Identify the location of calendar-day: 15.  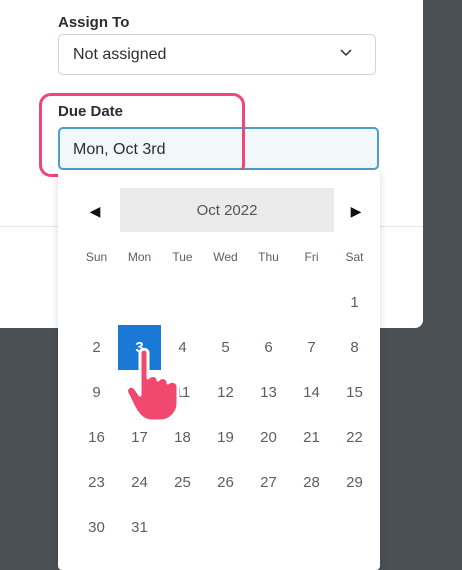
(354, 392).